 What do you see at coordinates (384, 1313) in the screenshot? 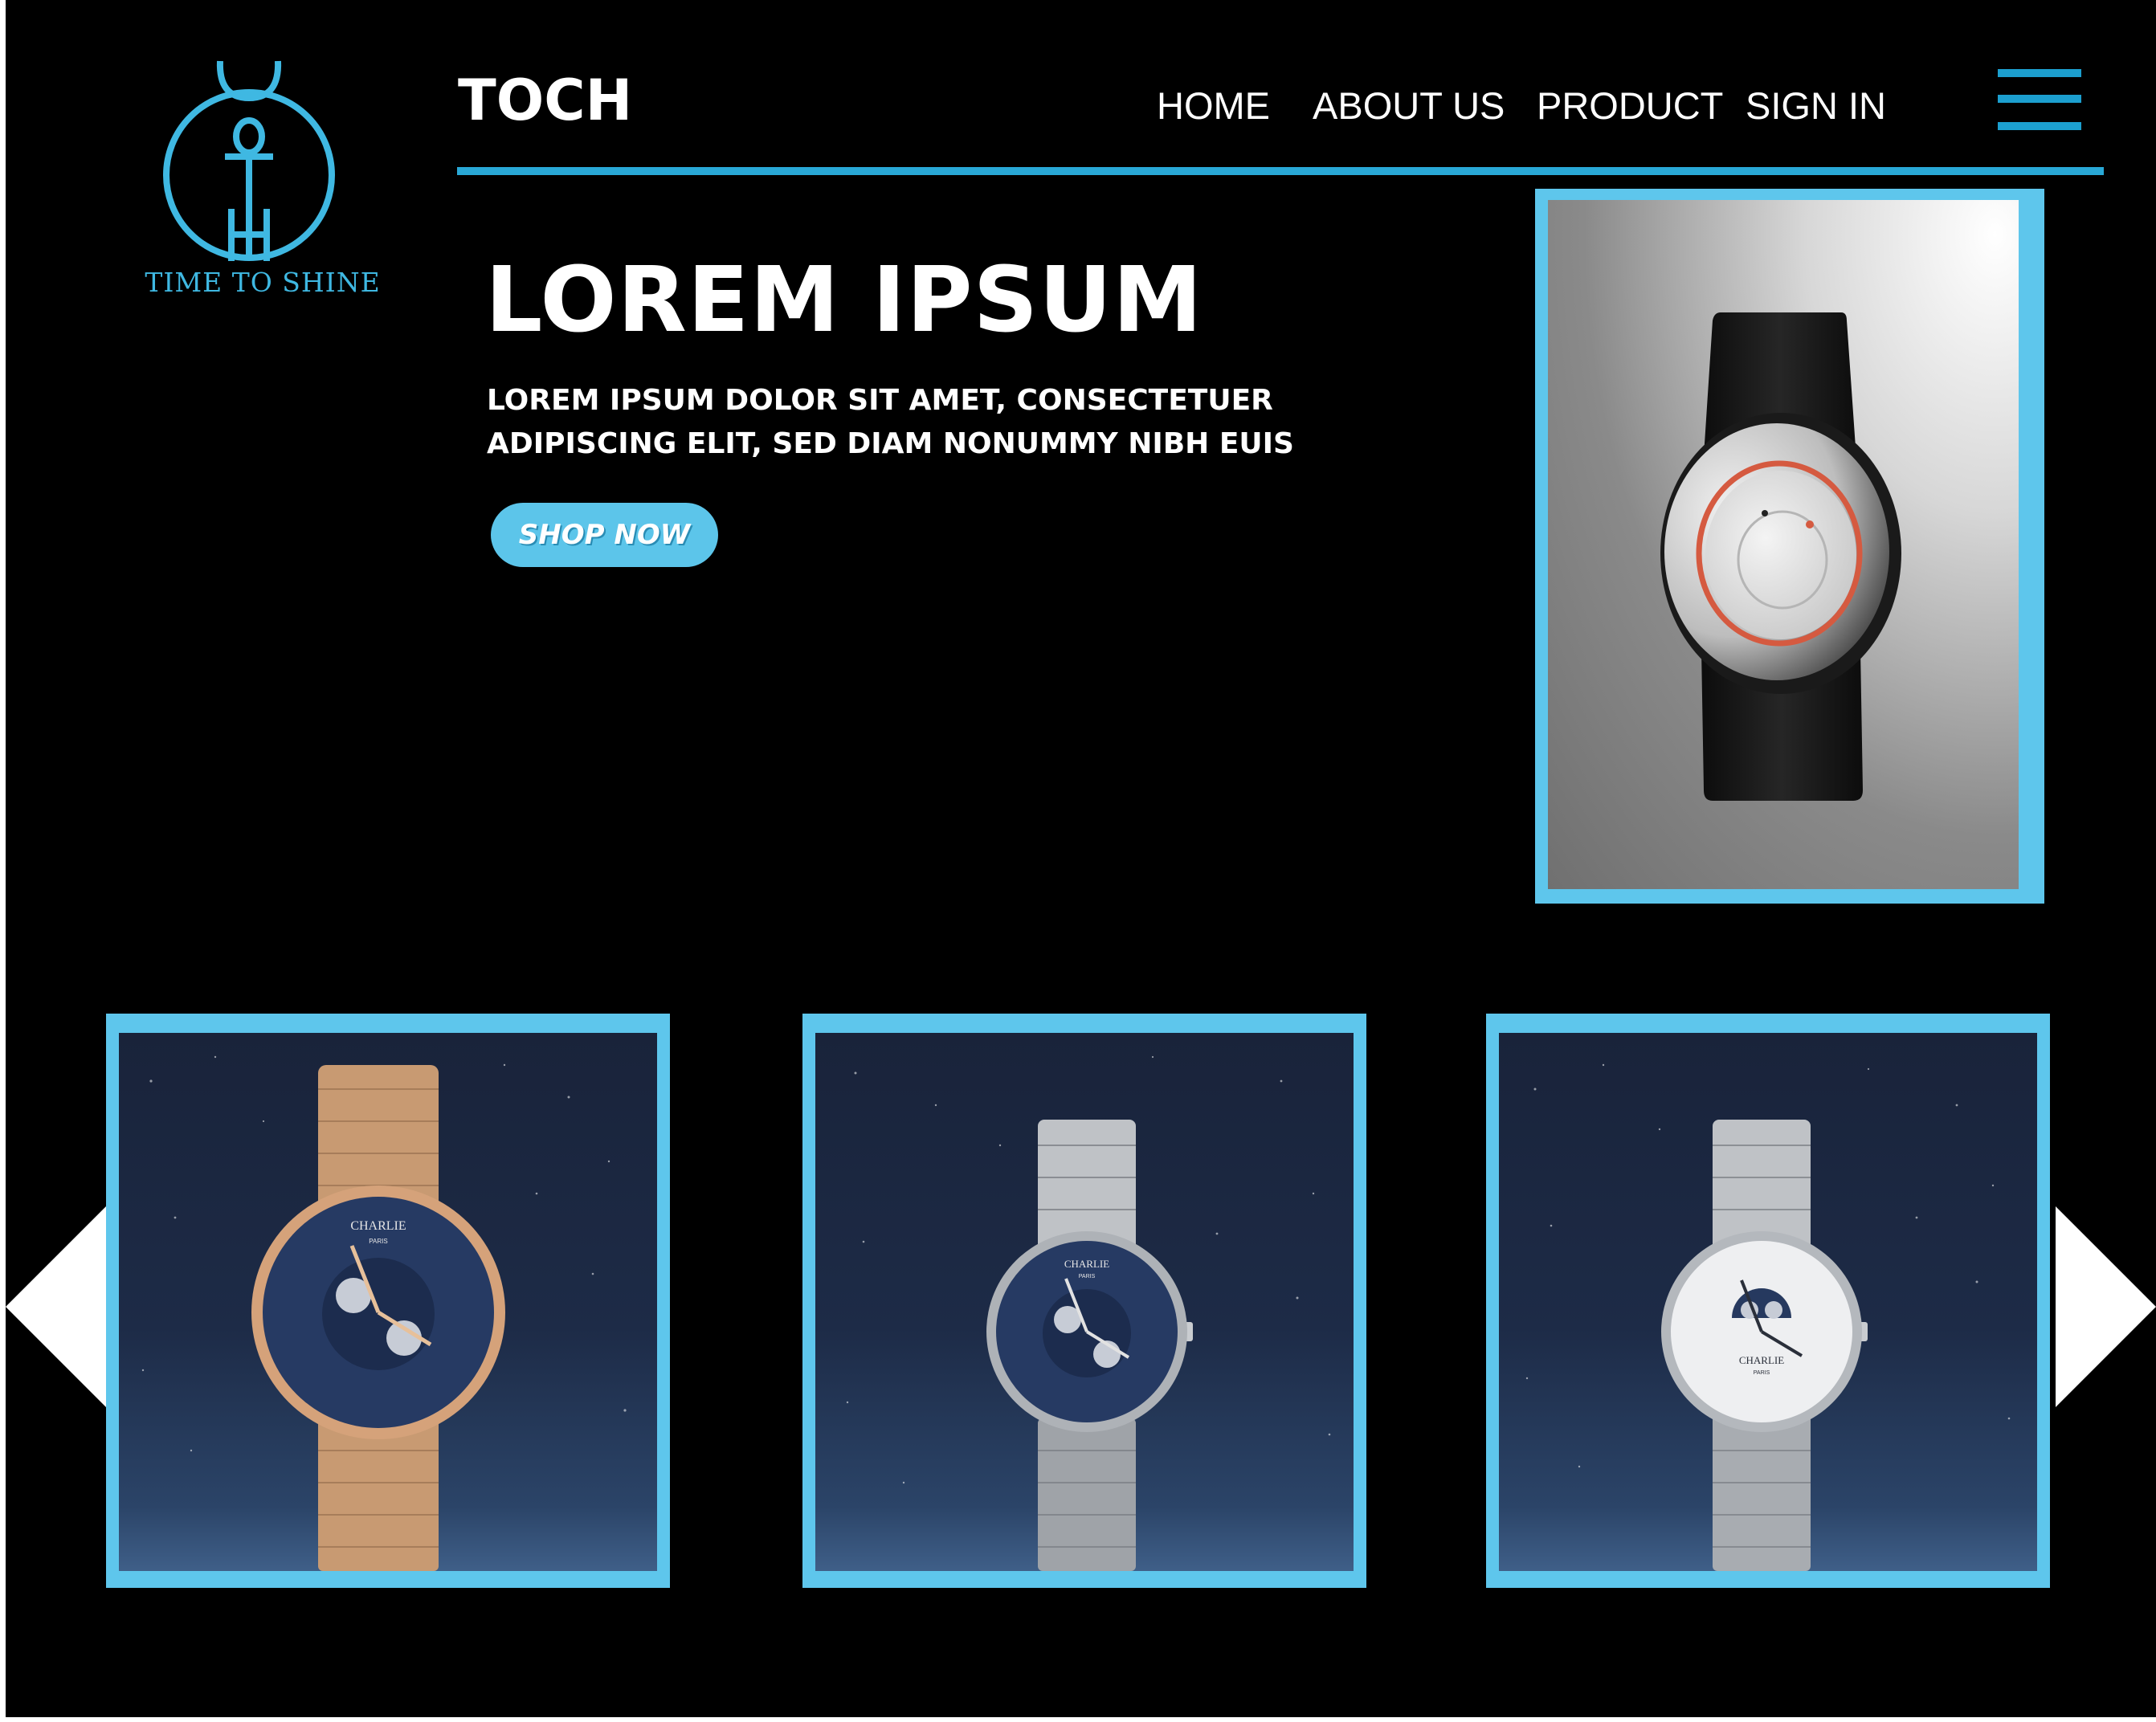
I see `rose-gold-watch-image: CHARLIE PARIS` at bounding box center [384, 1313].